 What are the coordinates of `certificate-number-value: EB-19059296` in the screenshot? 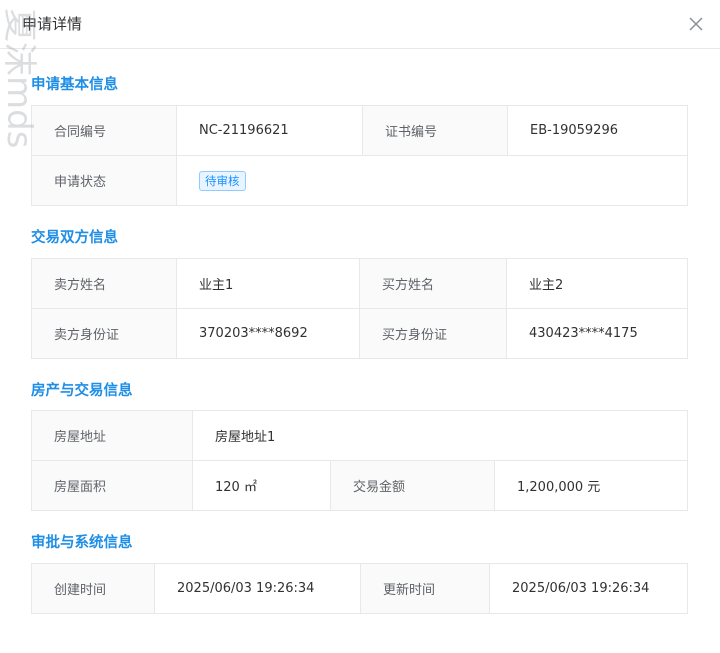 It's located at (597, 130).